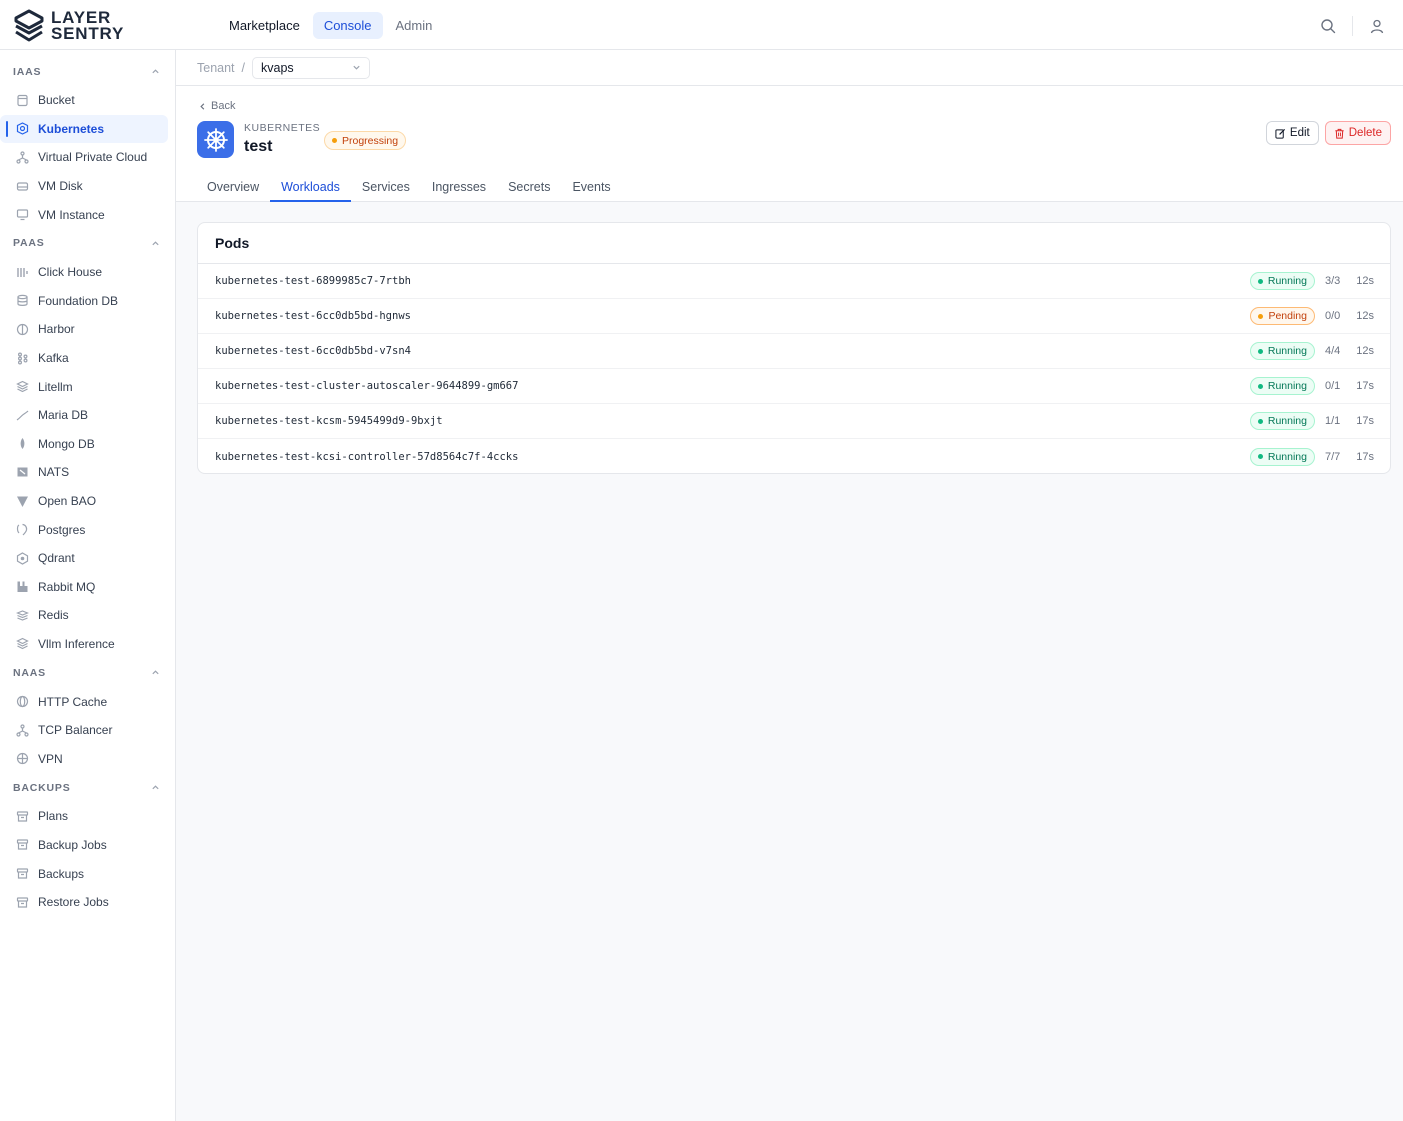 This screenshot has height=1121, width=1403. What do you see at coordinates (347, 25) in the screenshot?
I see `nav-console: Console` at bounding box center [347, 25].